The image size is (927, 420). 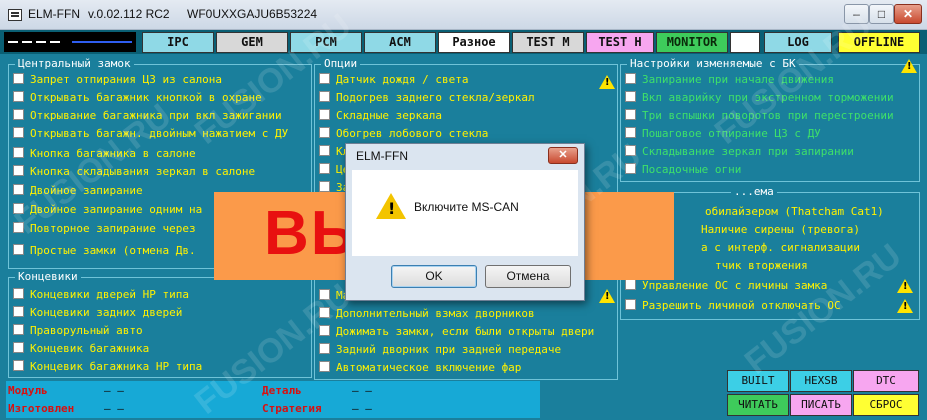 I want to click on tab-ipc: IPC, so click(x=178, y=42).